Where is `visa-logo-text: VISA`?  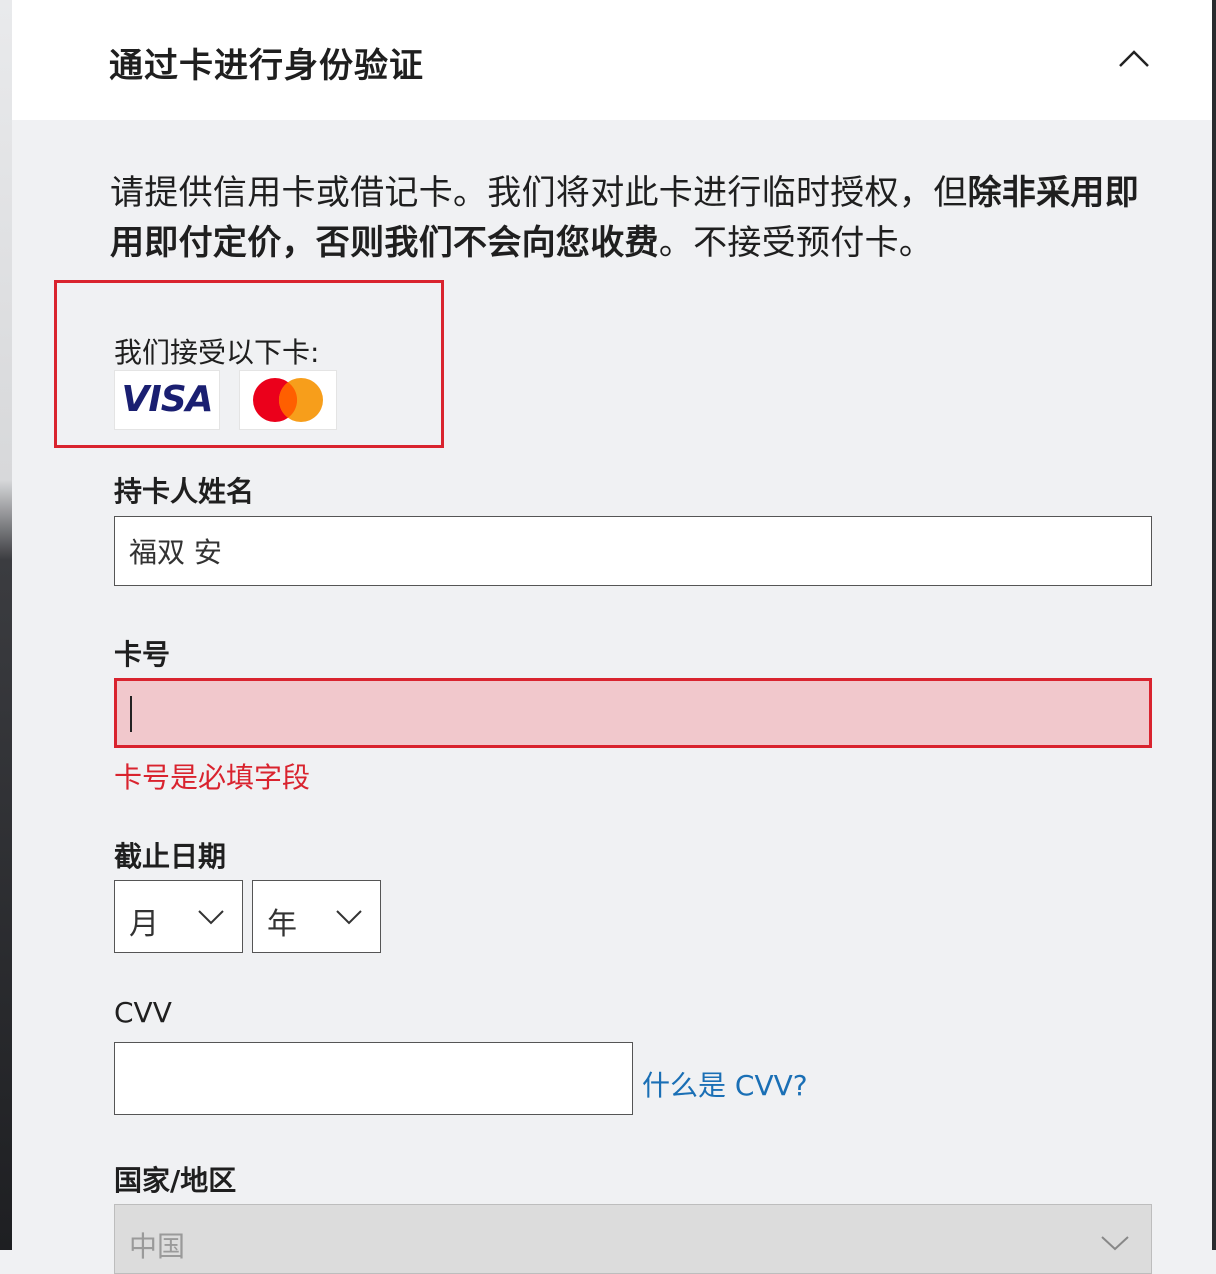 visa-logo-text: VISA is located at coordinates (167, 399).